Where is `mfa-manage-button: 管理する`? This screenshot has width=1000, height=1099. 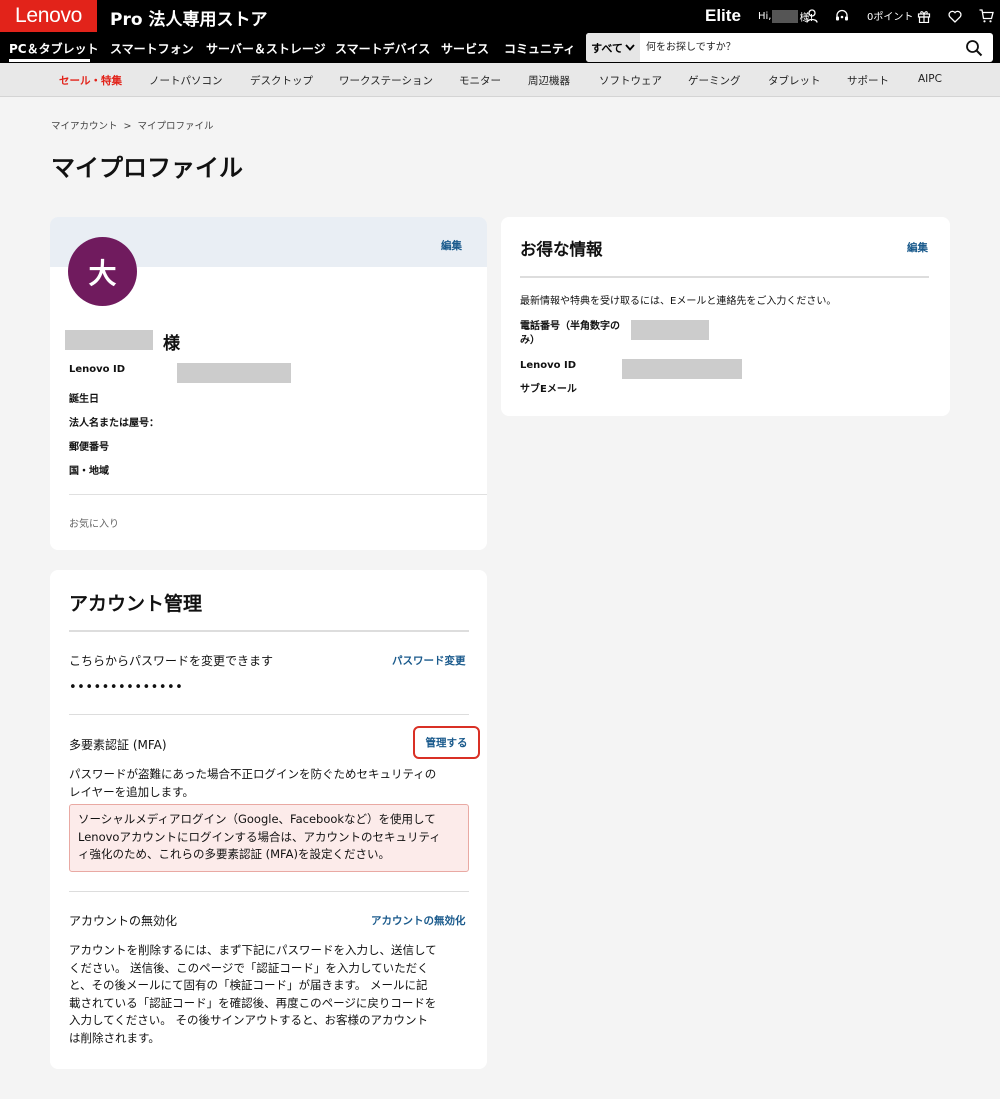 mfa-manage-button: 管理する is located at coordinates (446, 742).